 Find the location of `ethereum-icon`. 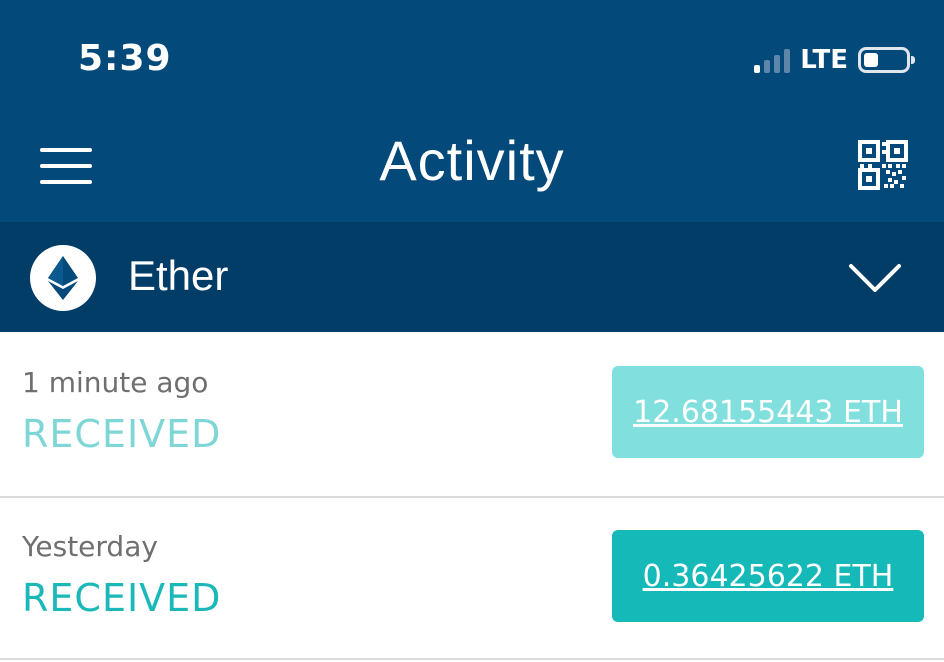

ethereum-icon is located at coordinates (63, 278).